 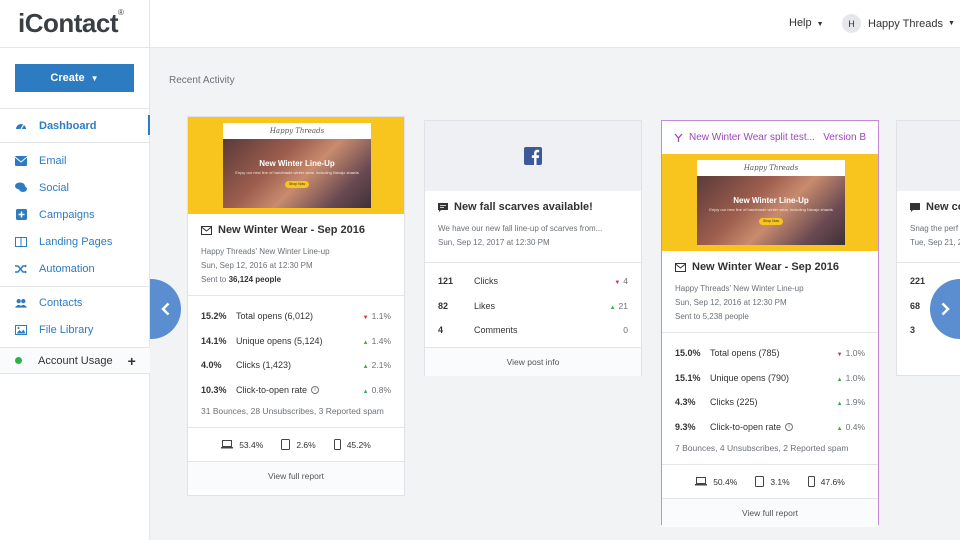 I want to click on stat-row: 4.0% Clicks (1,423) ▲ 2.1%, so click(x=296, y=365).